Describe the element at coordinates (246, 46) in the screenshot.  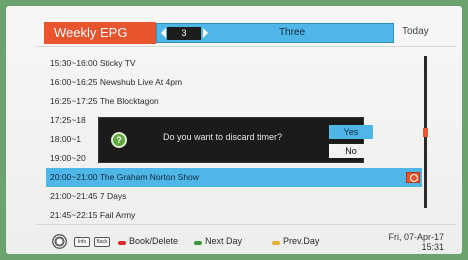
I see `header-divider` at that location.